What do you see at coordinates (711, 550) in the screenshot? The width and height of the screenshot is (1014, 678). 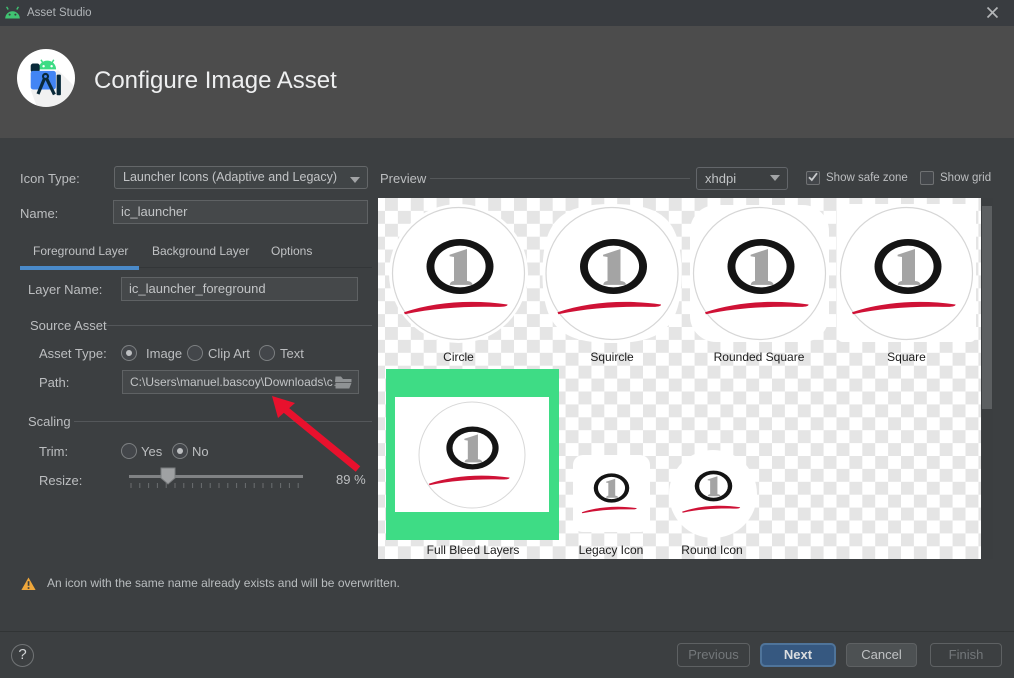 I see `svg-text: Round Icon` at bounding box center [711, 550].